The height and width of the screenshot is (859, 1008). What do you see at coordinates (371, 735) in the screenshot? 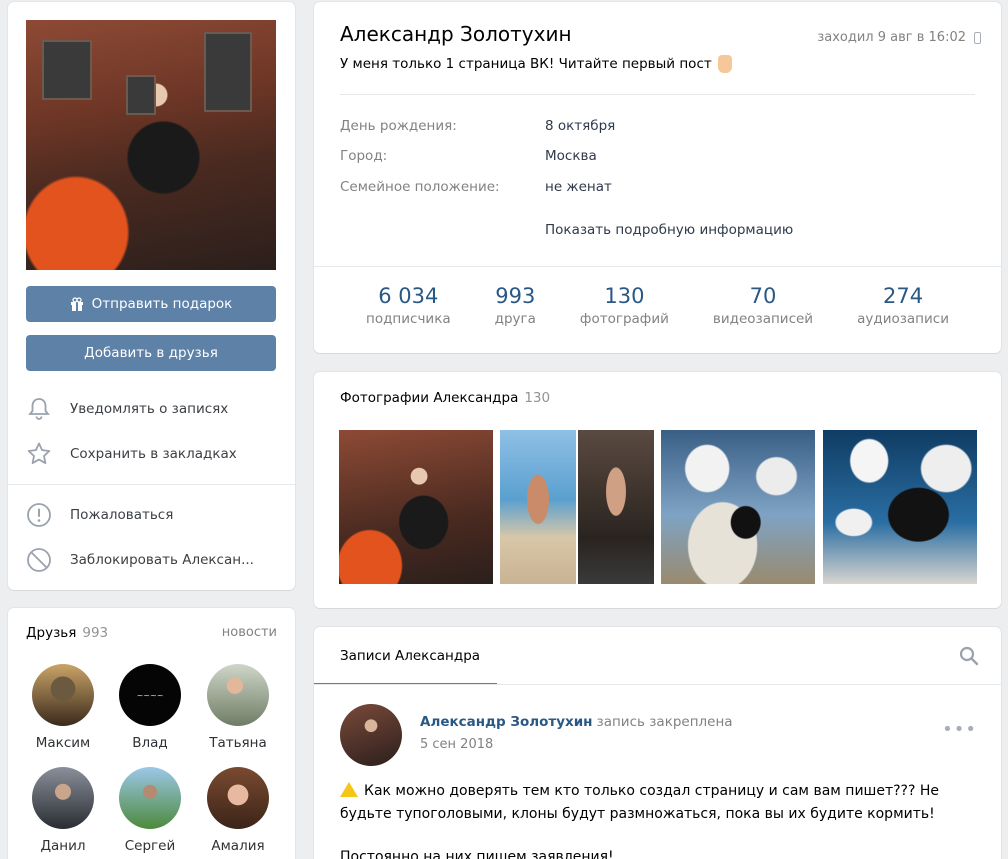
I see `post-author-avatar` at bounding box center [371, 735].